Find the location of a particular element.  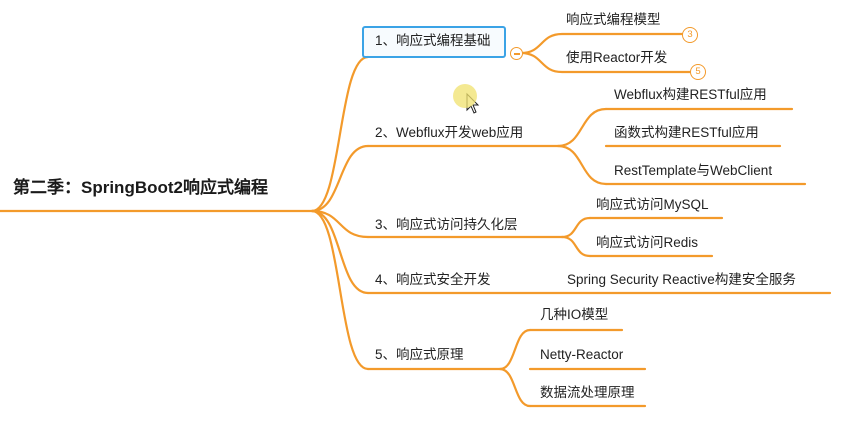

subtopic-2-3: RestTemplate与WebClient is located at coordinates (693, 171).